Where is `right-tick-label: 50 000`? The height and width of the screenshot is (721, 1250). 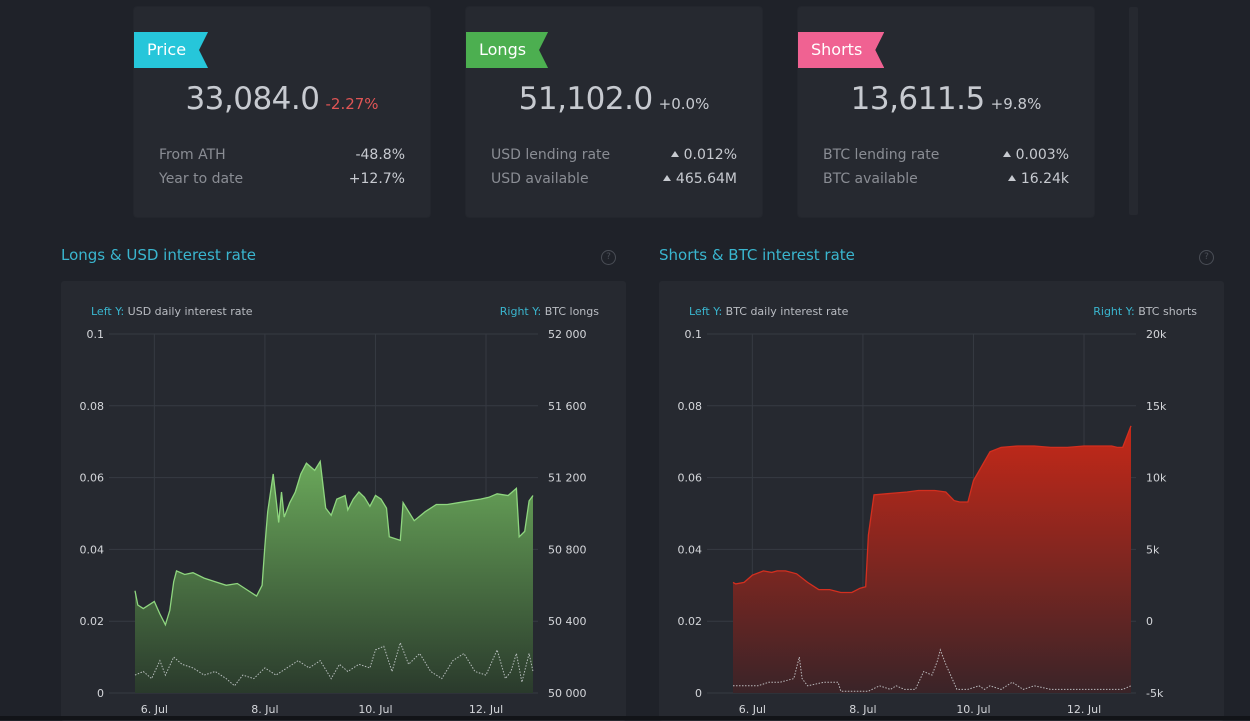 right-tick-label: 50 000 is located at coordinates (567, 693).